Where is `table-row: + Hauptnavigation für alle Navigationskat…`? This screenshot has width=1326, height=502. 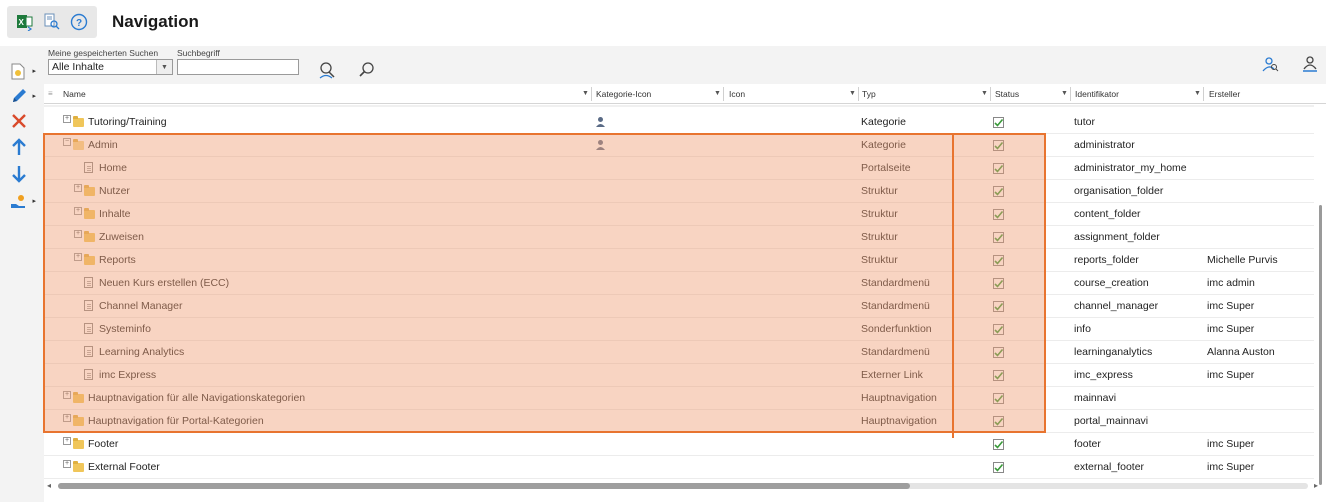 table-row: + Hauptnavigation für alle Navigationskat… is located at coordinates (679, 398).